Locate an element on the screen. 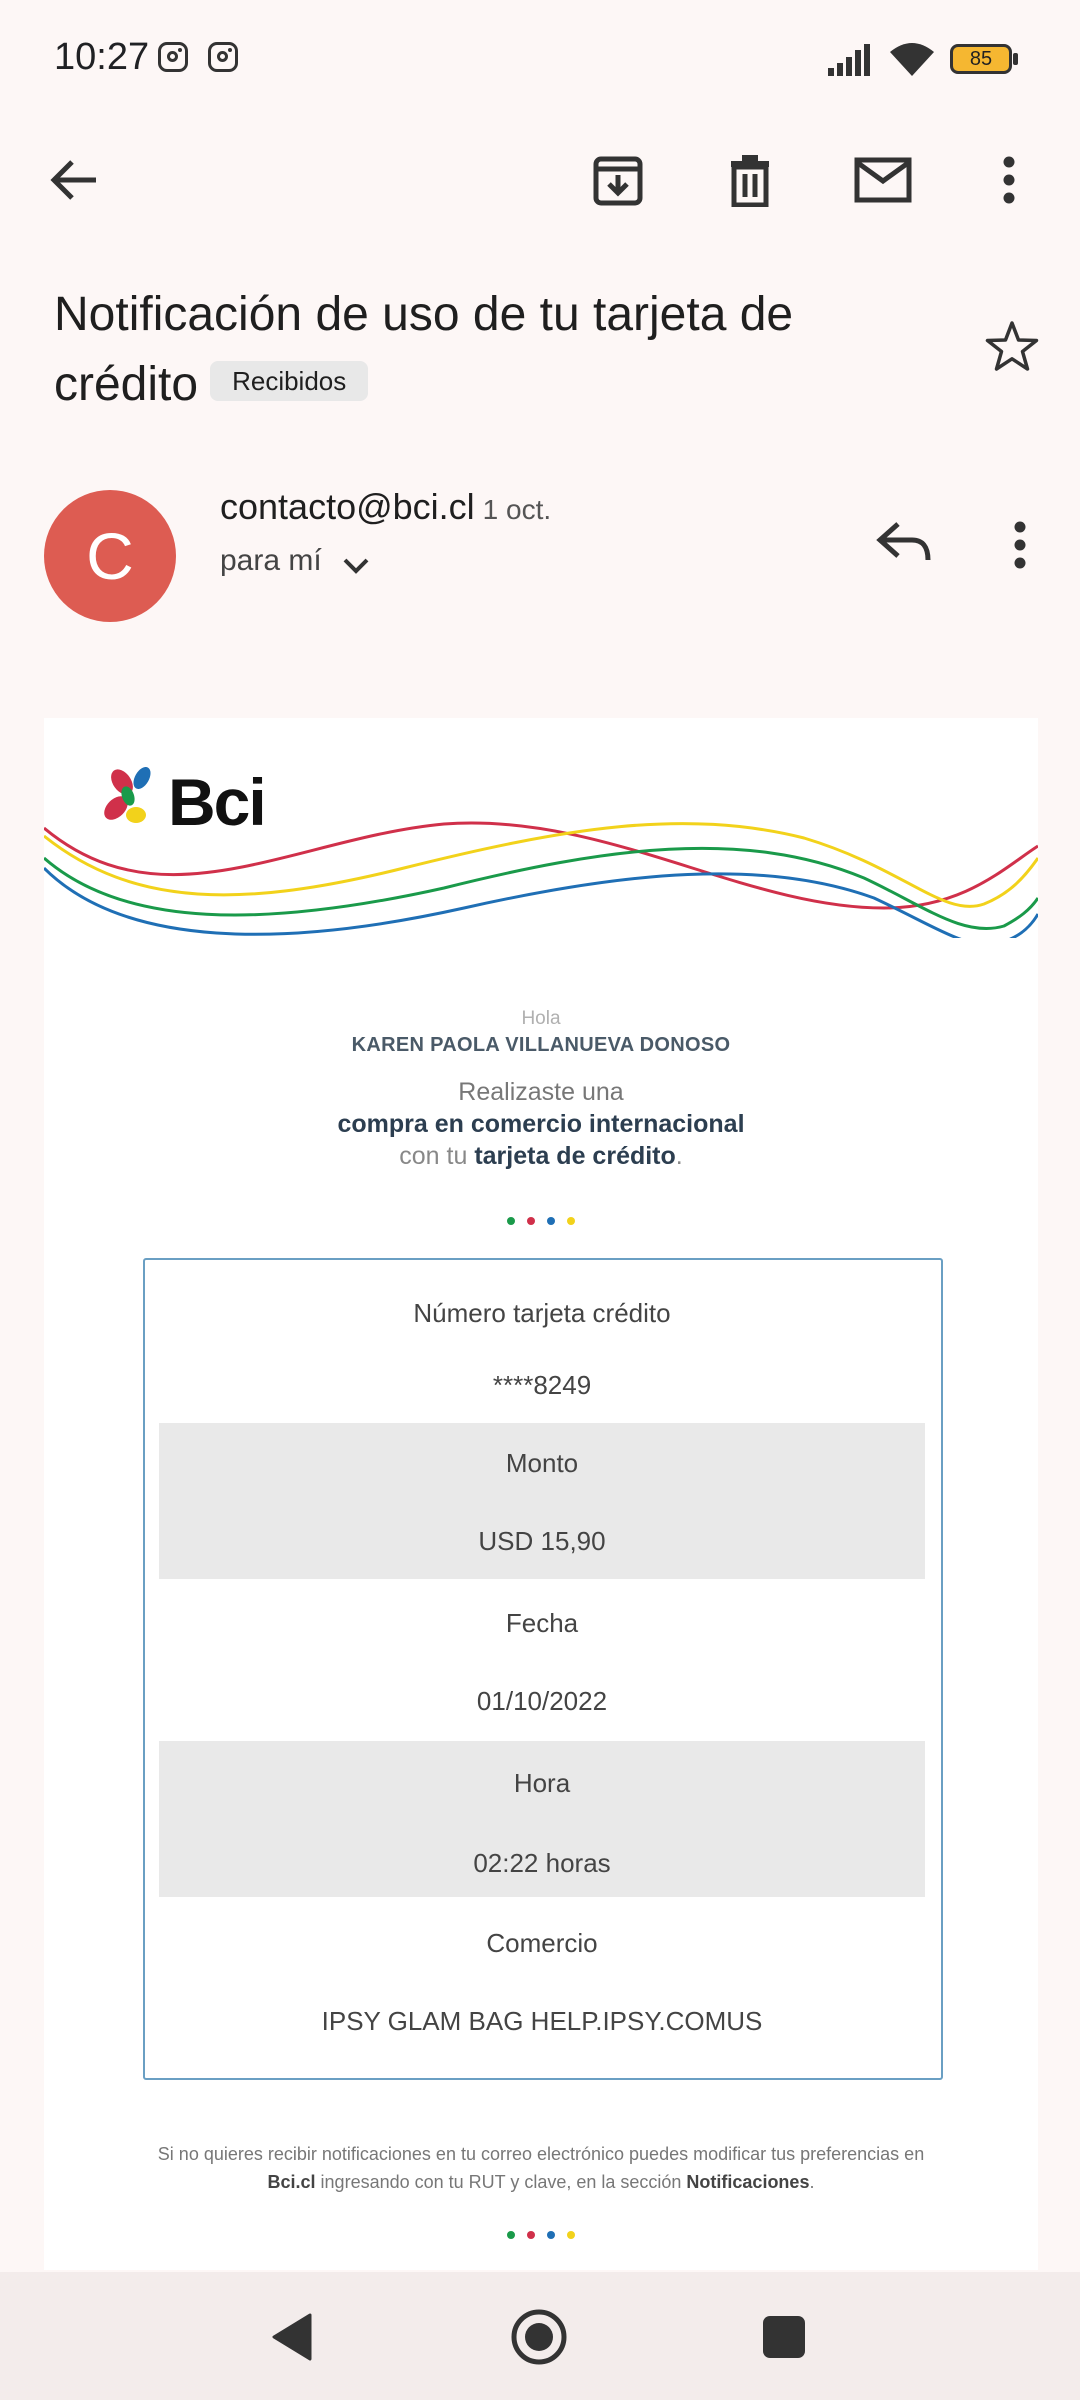  detail-label: Monto is located at coordinates (542, 1463).